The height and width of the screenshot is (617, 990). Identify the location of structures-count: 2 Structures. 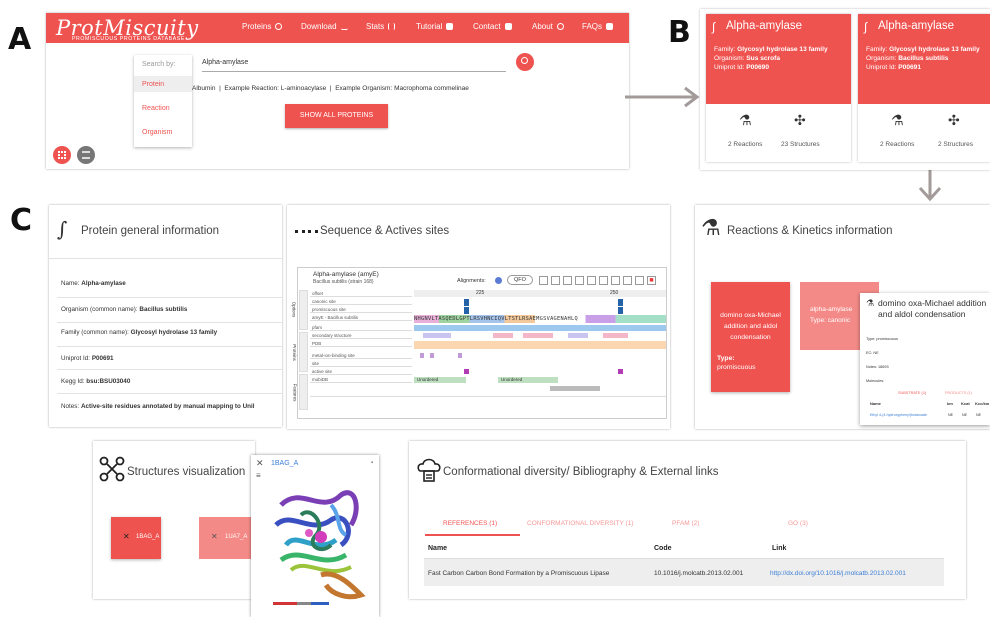
(956, 144).